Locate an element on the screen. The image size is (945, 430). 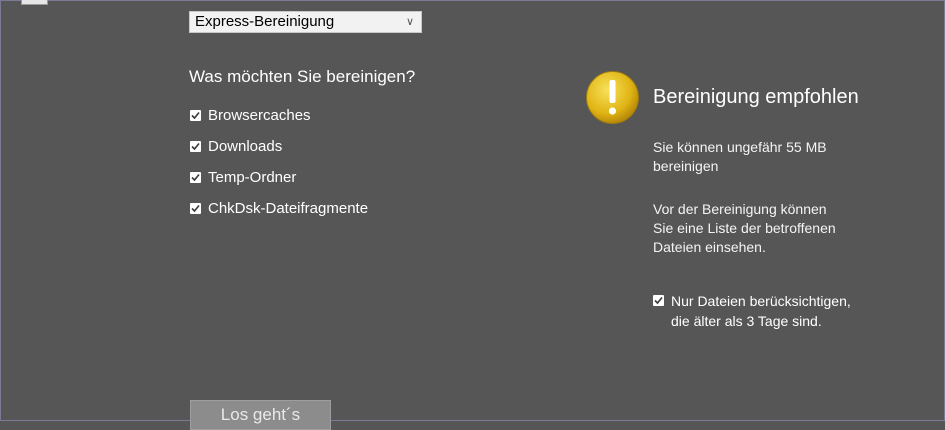
option-label: Downloads is located at coordinates (245, 146).